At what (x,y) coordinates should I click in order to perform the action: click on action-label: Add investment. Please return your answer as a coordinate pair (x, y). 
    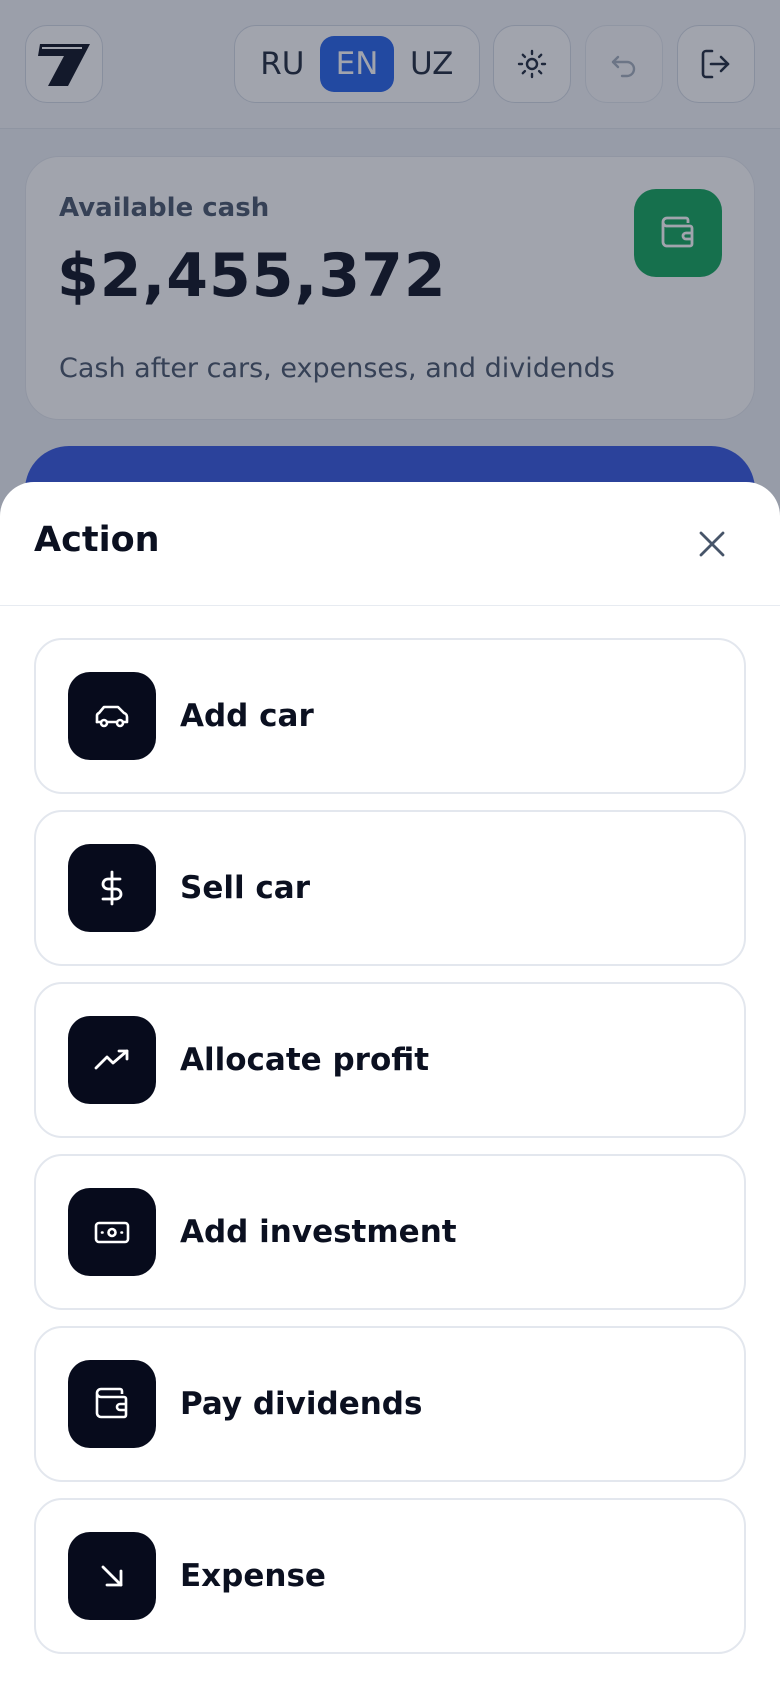
    Looking at the image, I should click on (318, 1232).